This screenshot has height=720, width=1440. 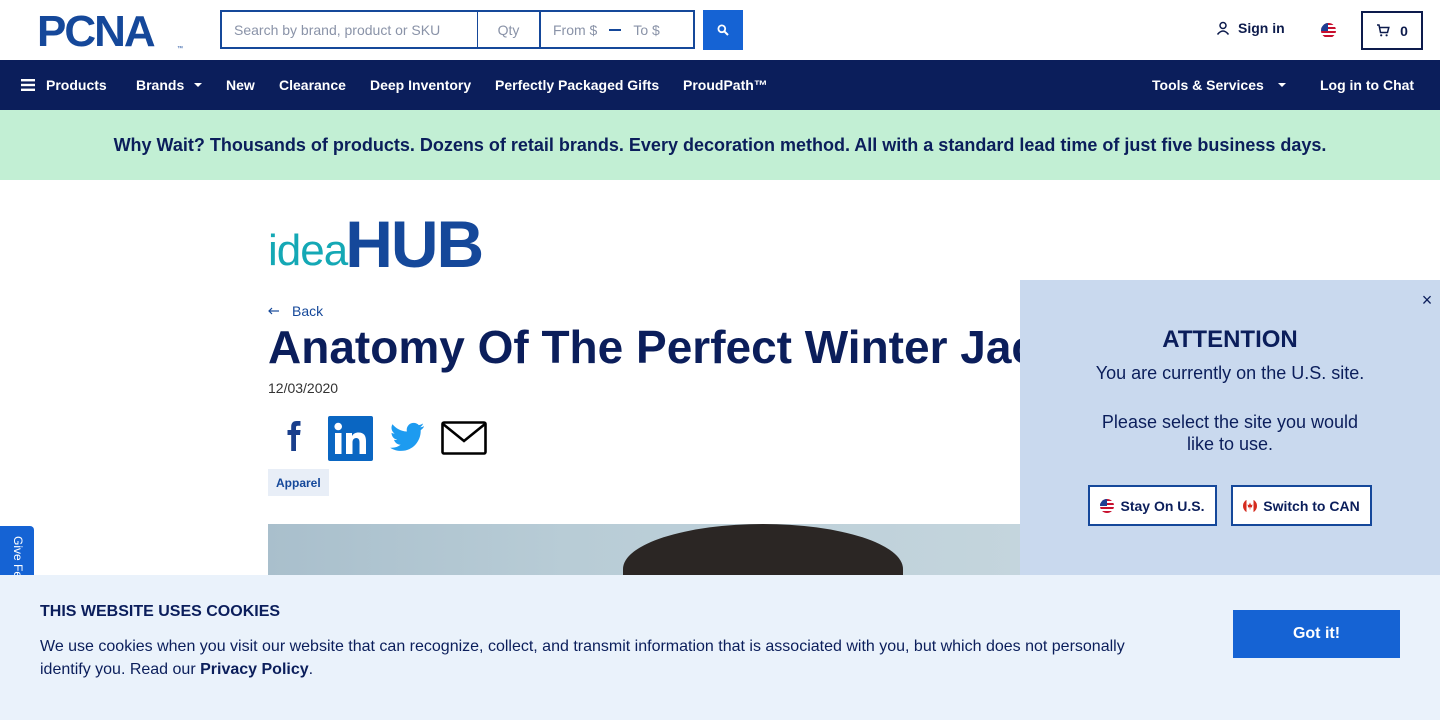 I want to click on arrow-left-icon, so click(x=273, y=311).